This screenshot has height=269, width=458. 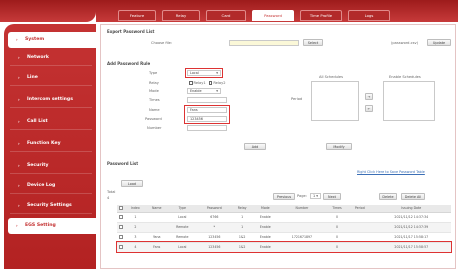 I want to click on tab-feature: Feature, so click(x=137, y=15).